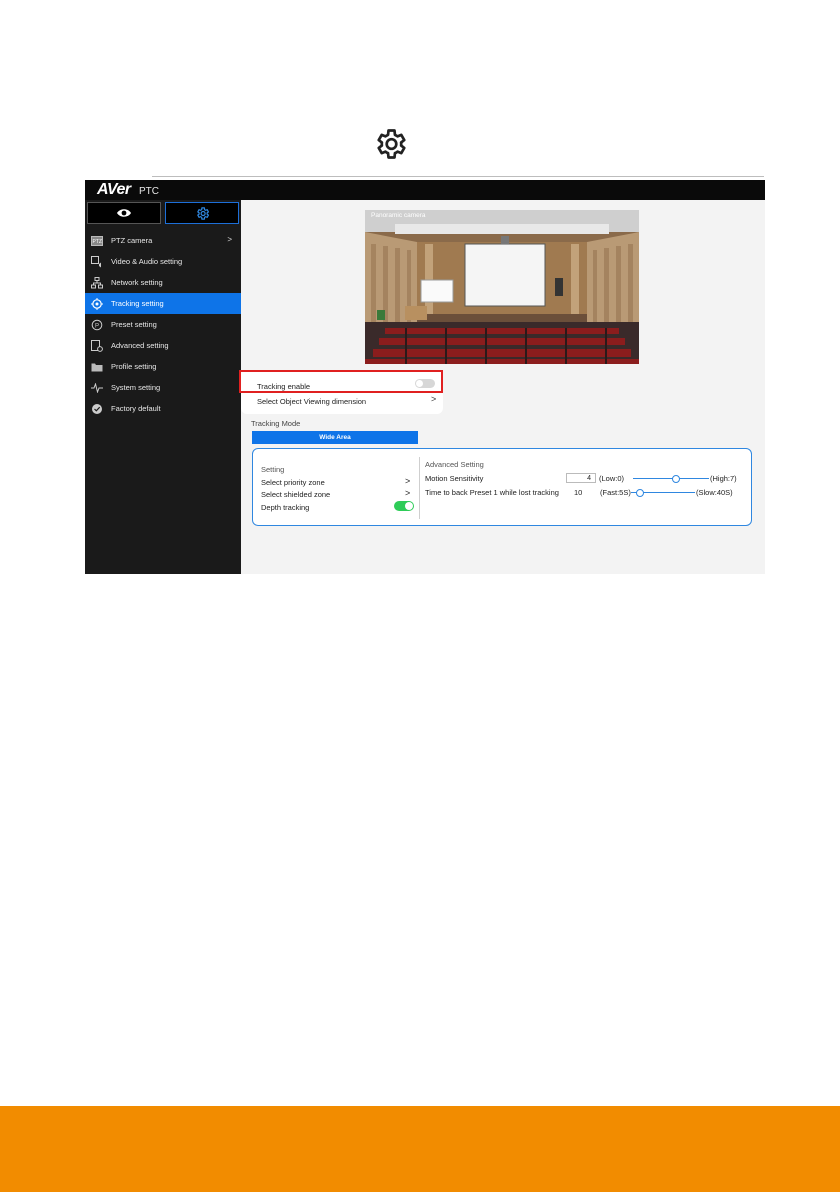  I want to click on sidebar-item-system: System setting, so click(163, 387).